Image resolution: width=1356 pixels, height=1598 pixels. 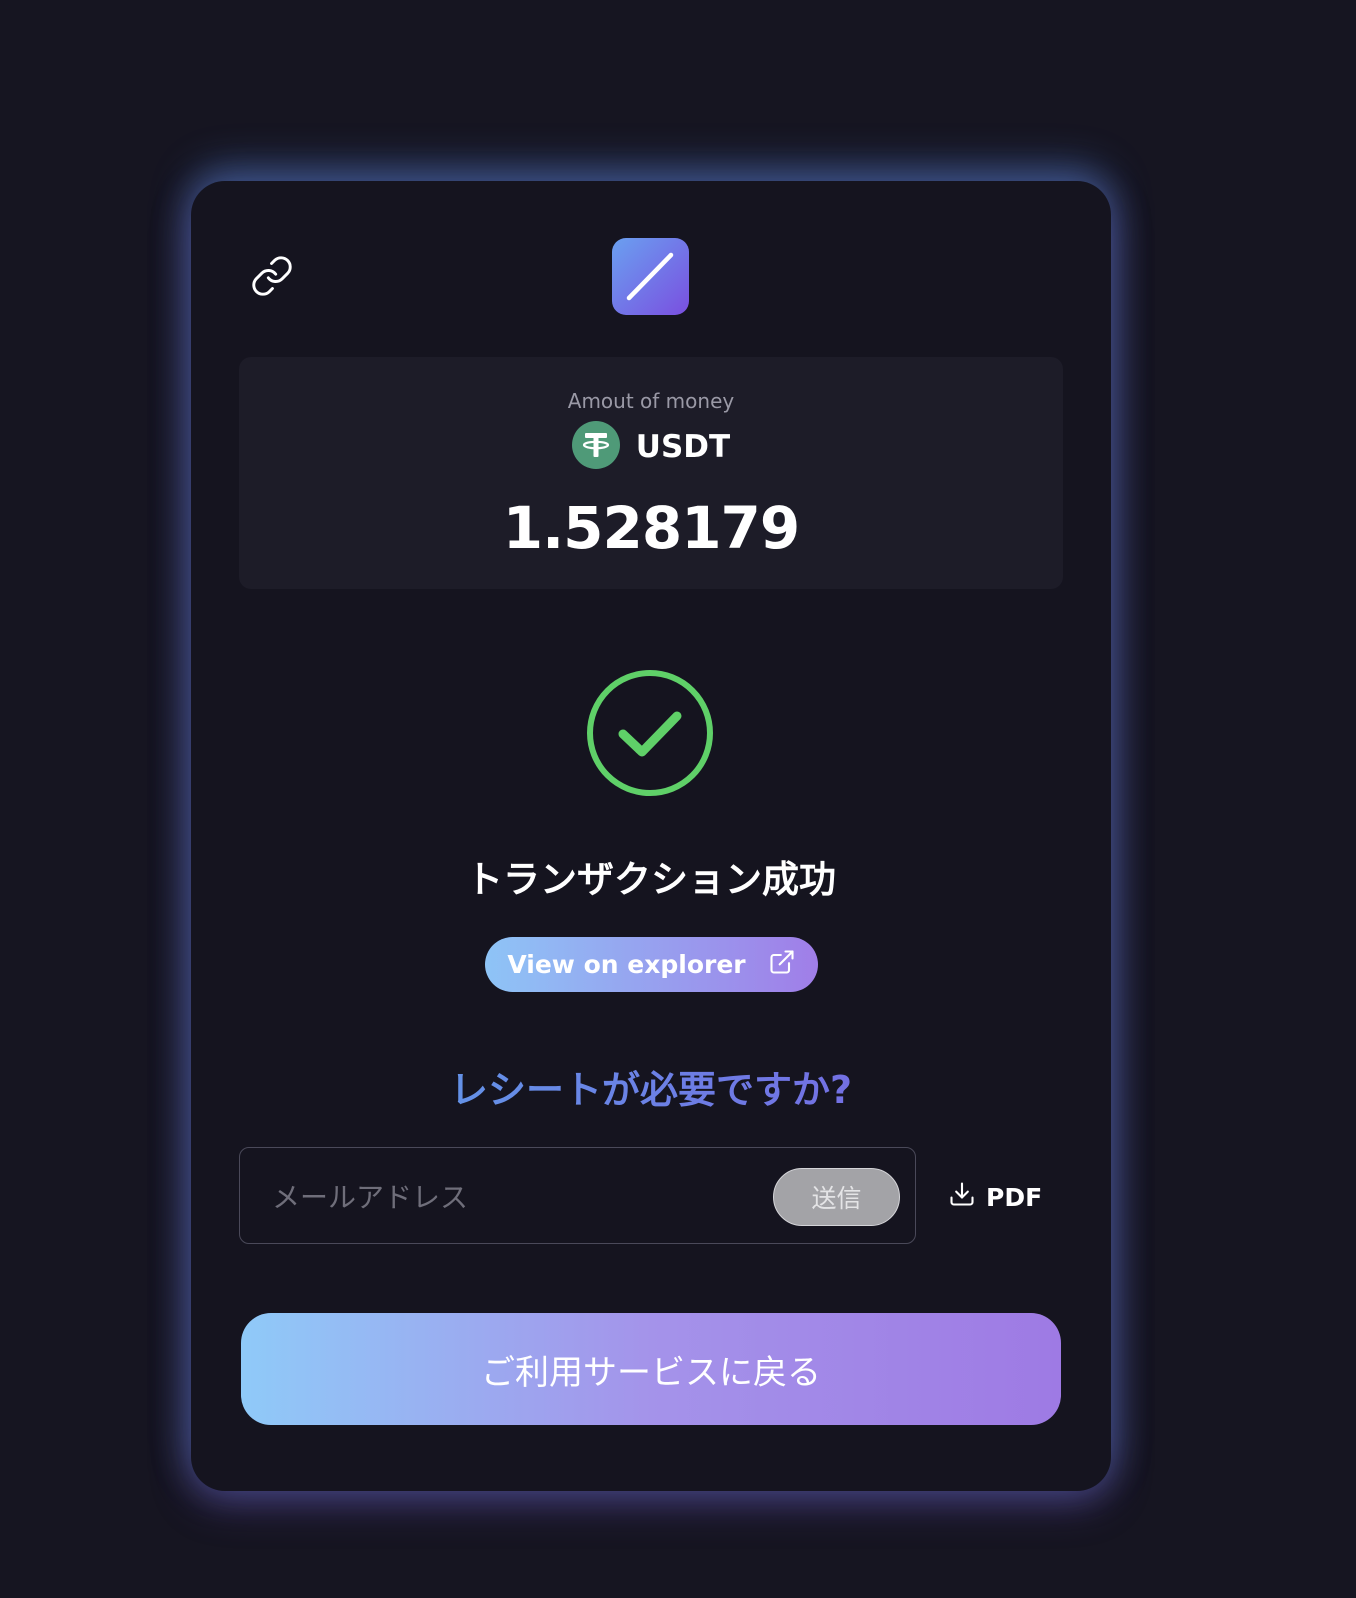 What do you see at coordinates (782, 965) in the screenshot?
I see `external-link-icon` at bounding box center [782, 965].